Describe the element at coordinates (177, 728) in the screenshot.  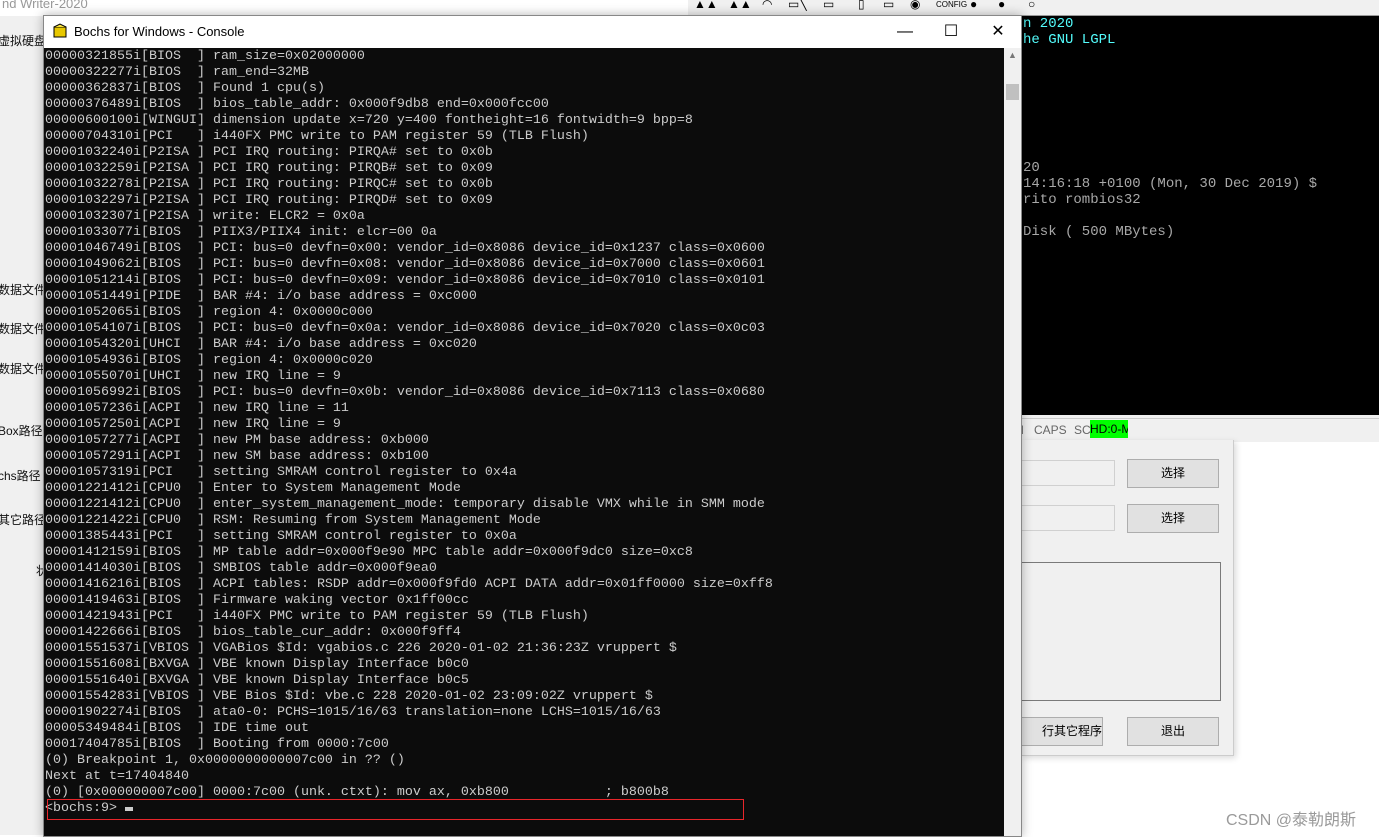
I see `console-line: 00005349484i[BIOS ] IDE time out` at that location.